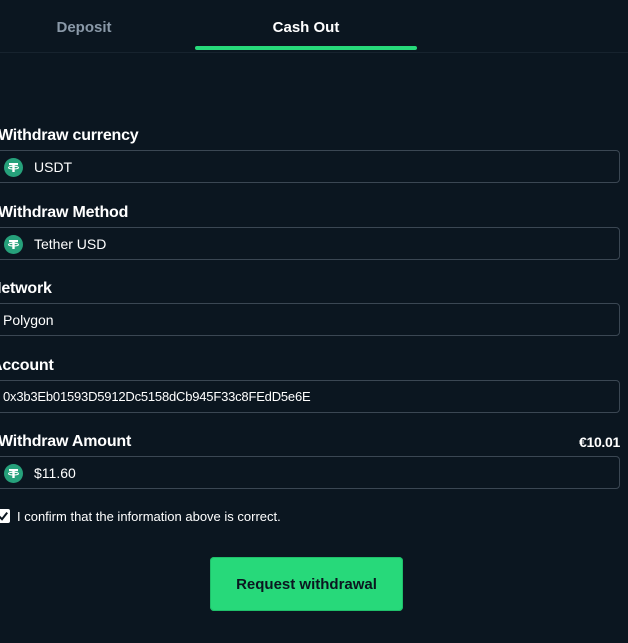 The height and width of the screenshot is (643, 628). What do you see at coordinates (599, 442) in the screenshot?
I see `amount-converted-value: €10.01` at bounding box center [599, 442].